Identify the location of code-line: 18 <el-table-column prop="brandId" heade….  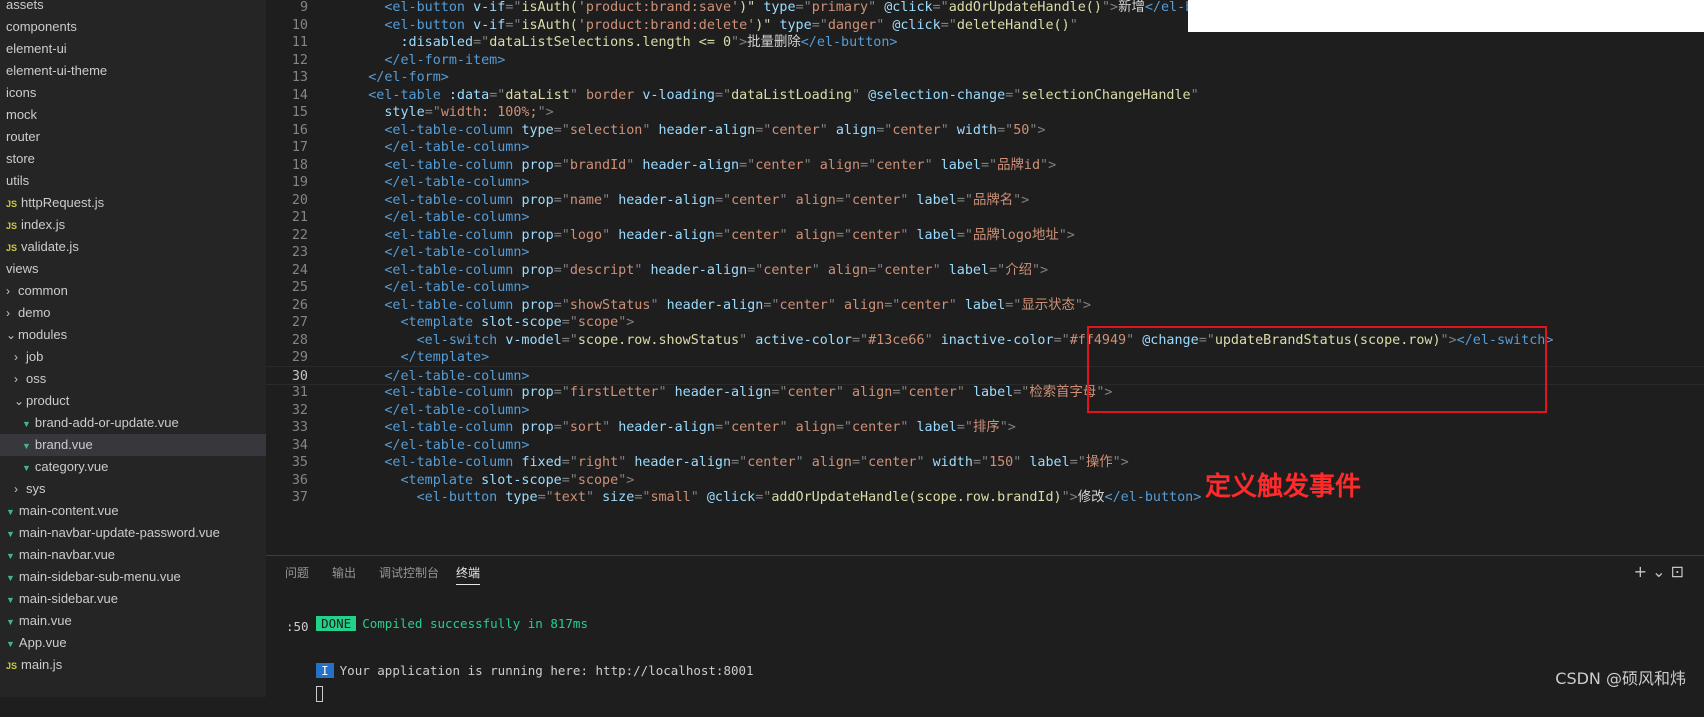
(985, 165).